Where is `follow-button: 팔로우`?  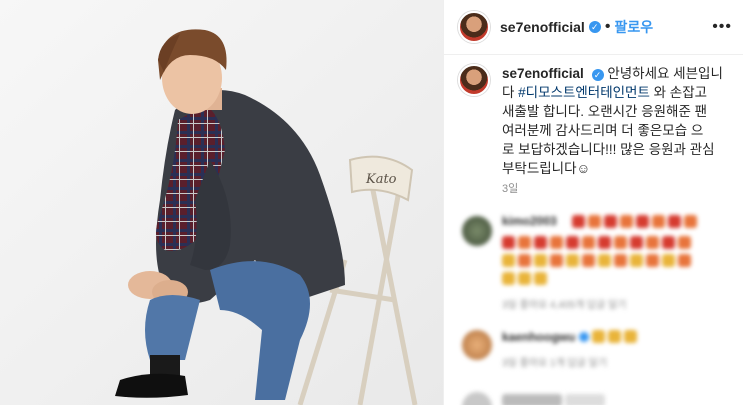 follow-button: 팔로우 is located at coordinates (633, 27).